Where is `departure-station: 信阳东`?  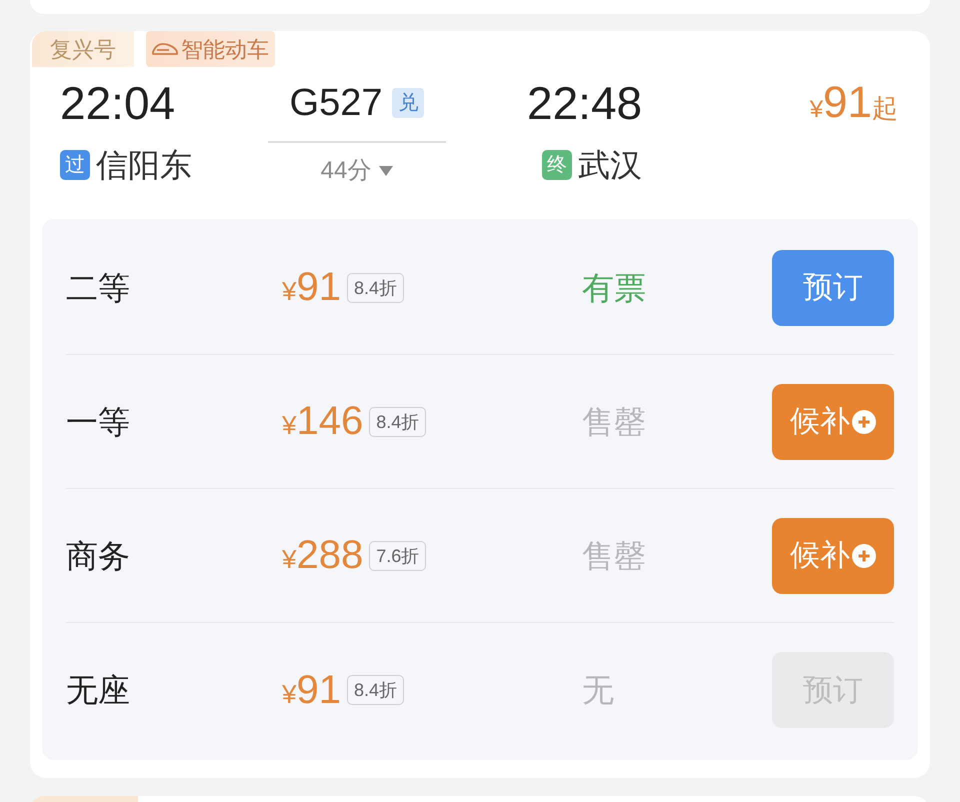
departure-station: 信阳东 is located at coordinates (144, 165).